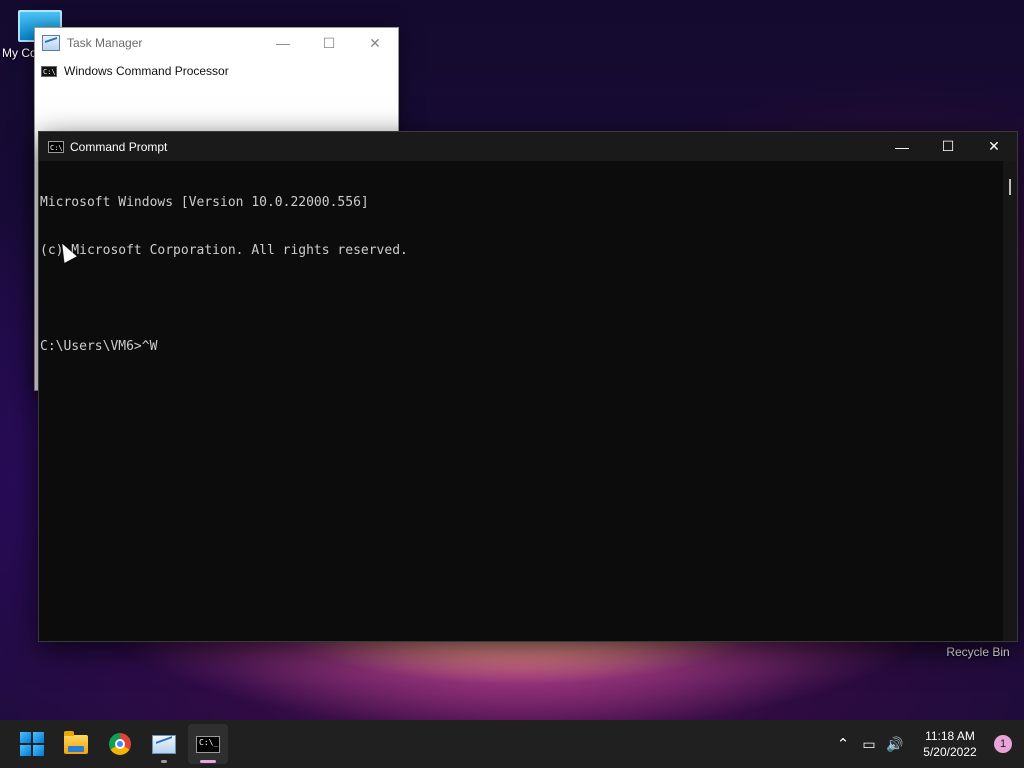 This screenshot has height=768, width=1024. I want to click on command-prompt-titlebar: C:\ Command Prompt — ☐ ✕, so click(528, 146).